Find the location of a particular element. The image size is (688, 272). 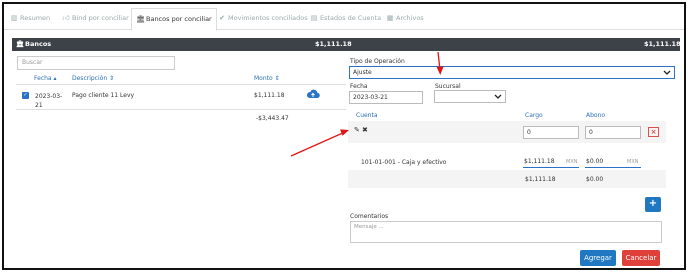

arrow-down-annotation is located at coordinates (440, 63).